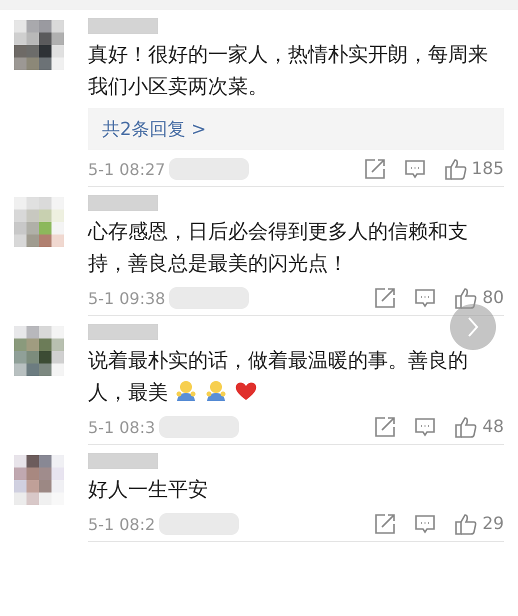 The width and height of the screenshot is (518, 616). Describe the element at coordinates (127, 298) in the screenshot. I see `comment-time: 5-1 09:38` at that location.